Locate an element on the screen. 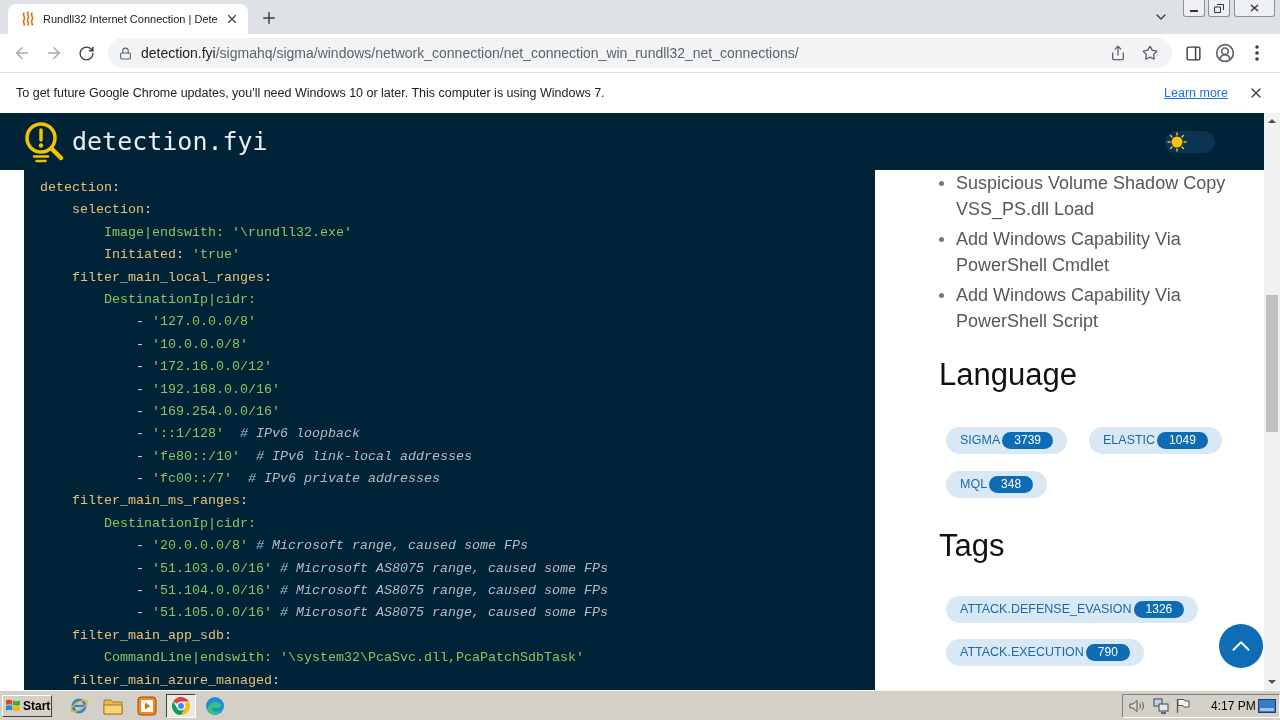 This screenshot has height=720, width=1280. tag-count: 790 is located at coordinates (1107, 652).